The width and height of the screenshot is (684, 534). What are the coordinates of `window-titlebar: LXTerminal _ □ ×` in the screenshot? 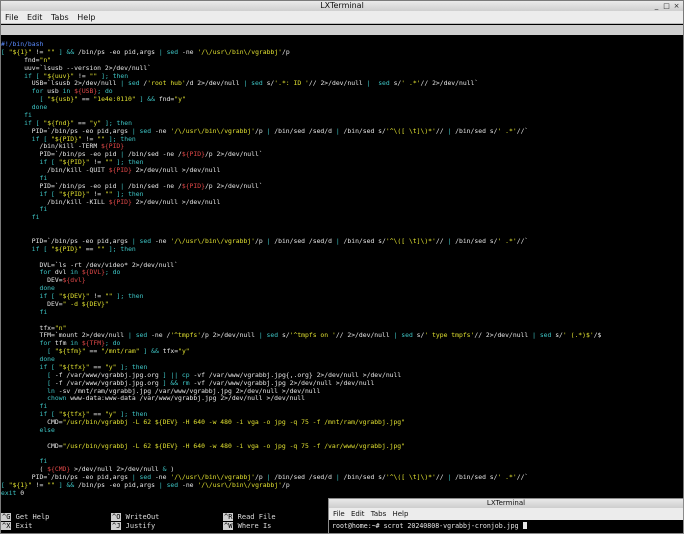 It's located at (342, 6).